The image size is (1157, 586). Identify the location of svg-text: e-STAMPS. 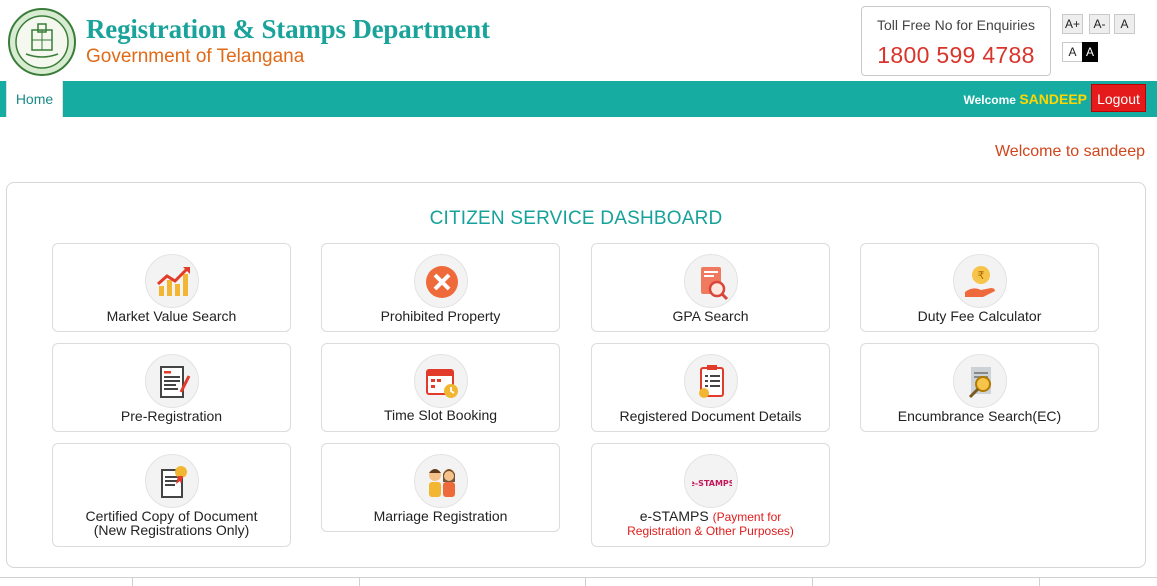
(712, 483).